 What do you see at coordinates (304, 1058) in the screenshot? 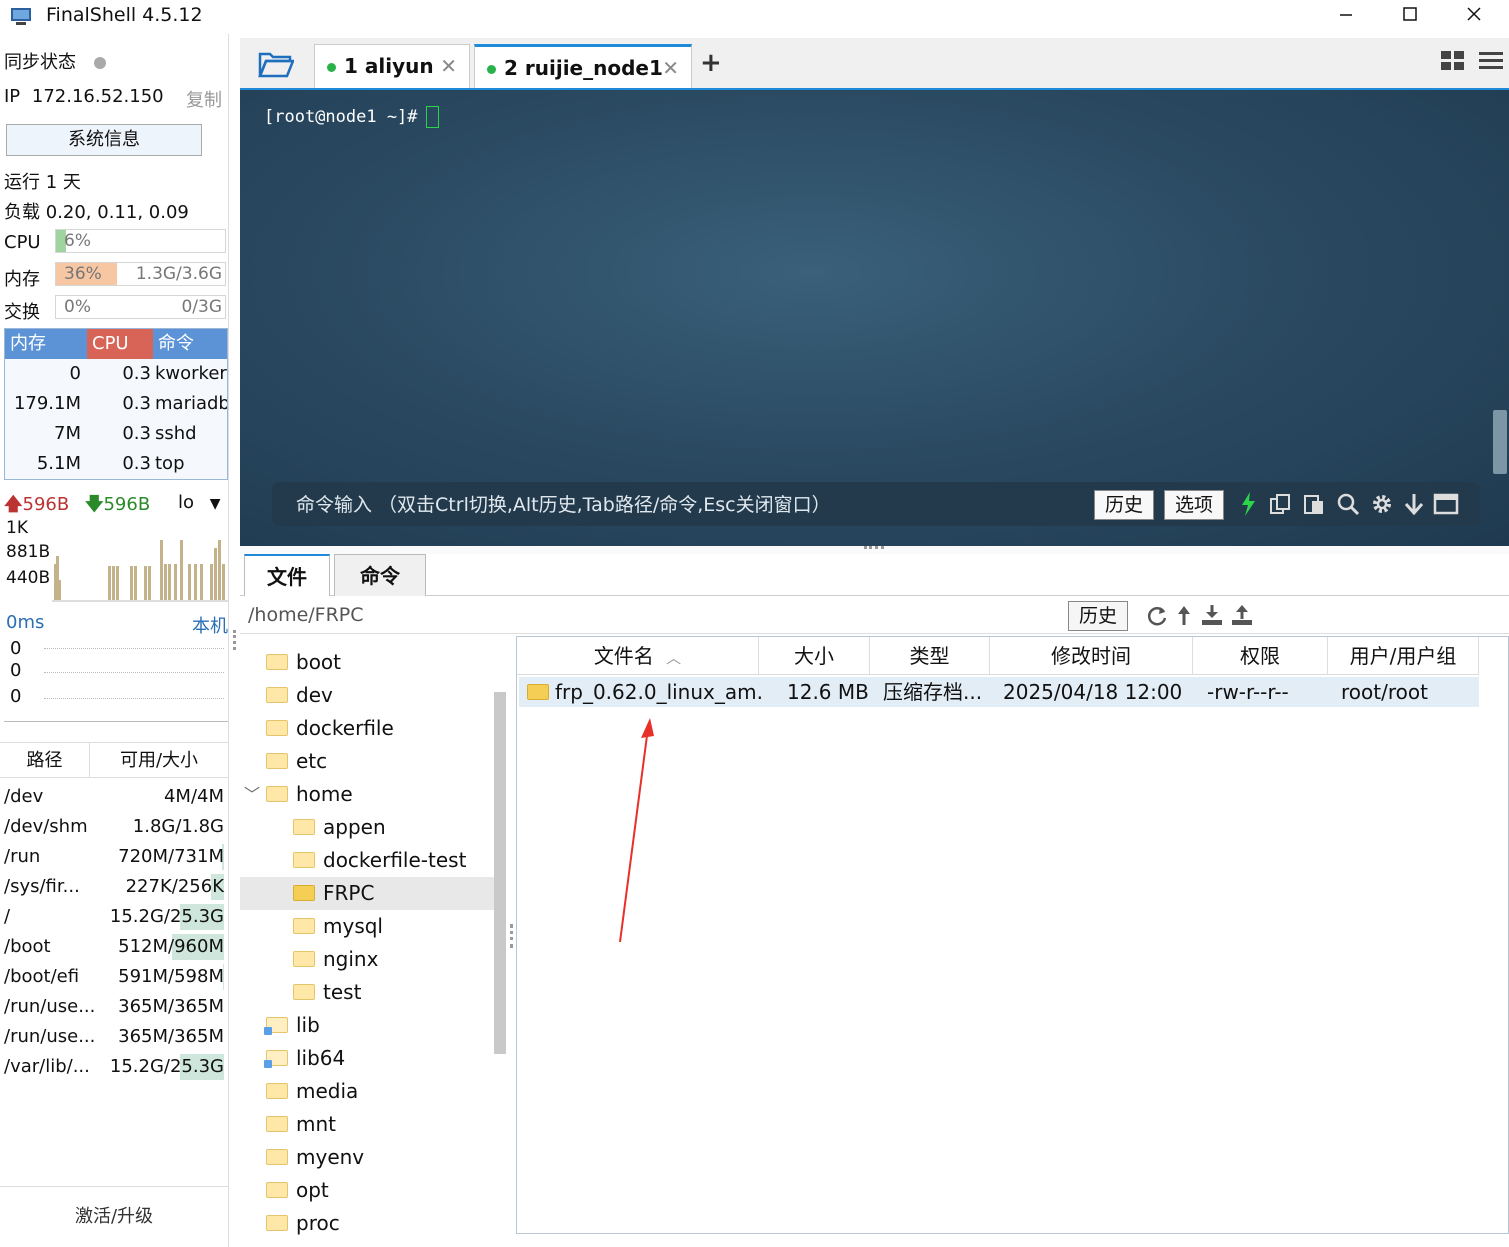
I see `tree-node-lib64: lib64` at bounding box center [304, 1058].